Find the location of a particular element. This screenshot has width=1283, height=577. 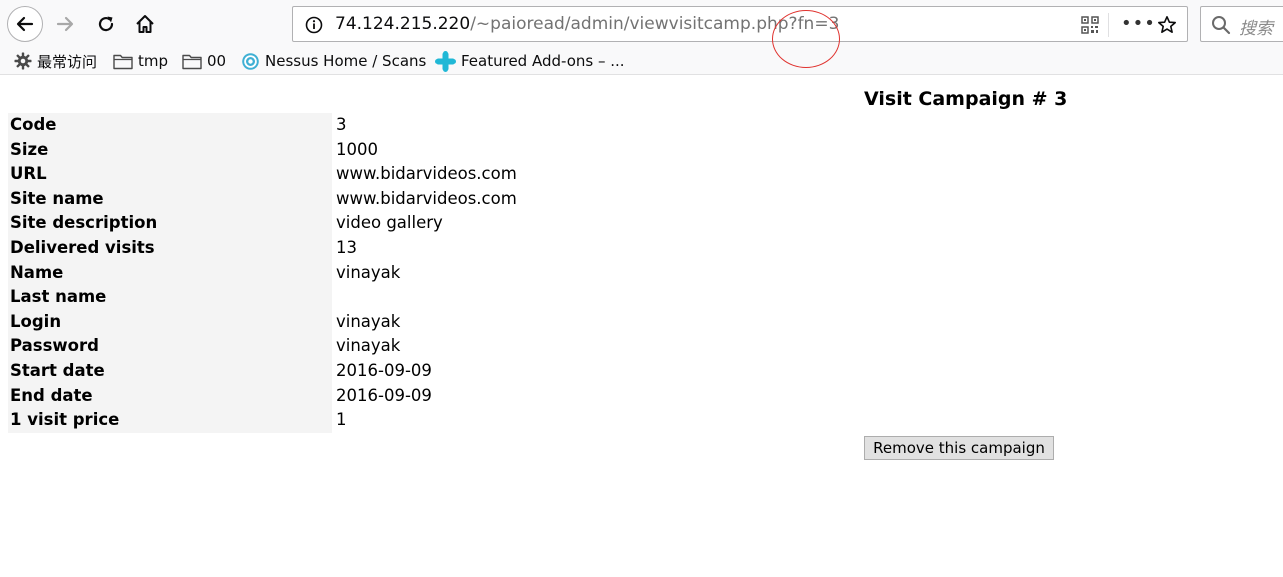

url-host: 74.124.215.220 is located at coordinates (403, 24).